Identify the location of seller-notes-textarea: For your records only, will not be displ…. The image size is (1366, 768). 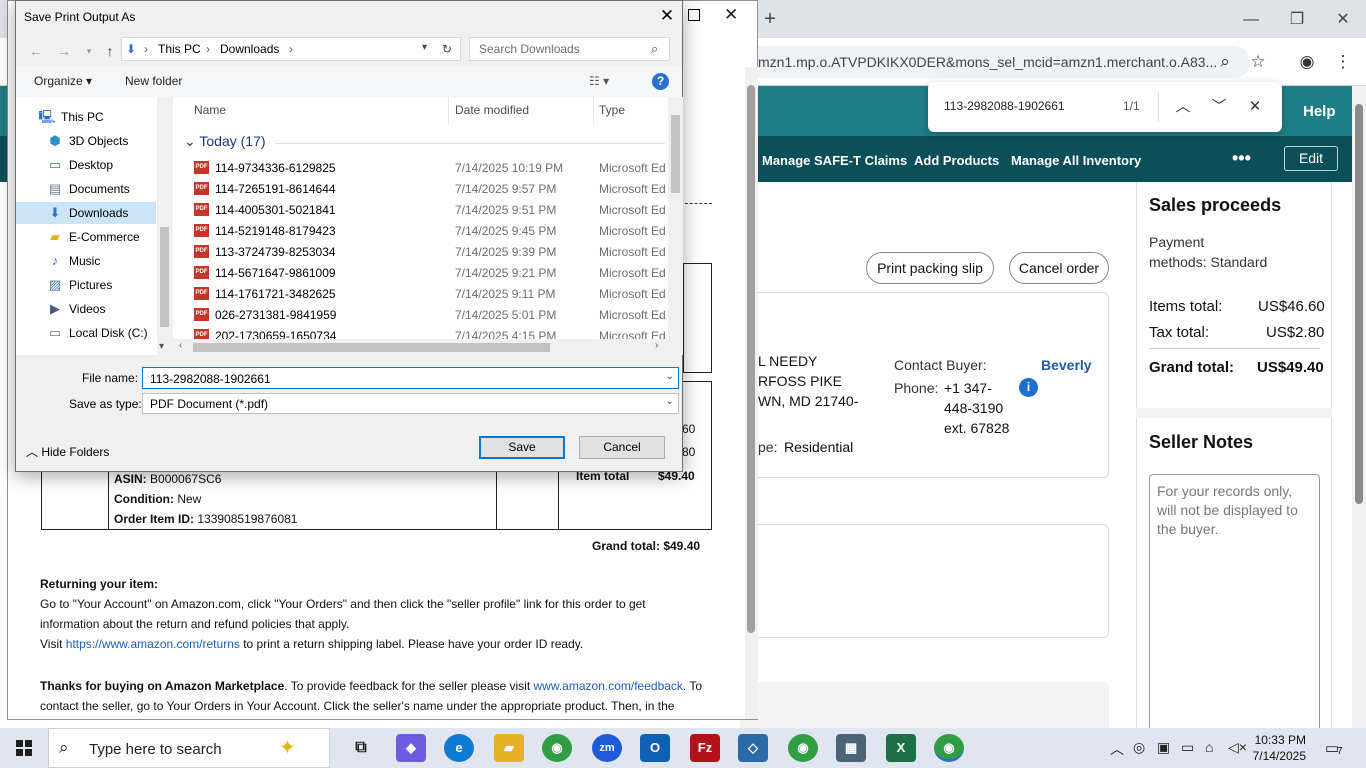
(1234, 604).